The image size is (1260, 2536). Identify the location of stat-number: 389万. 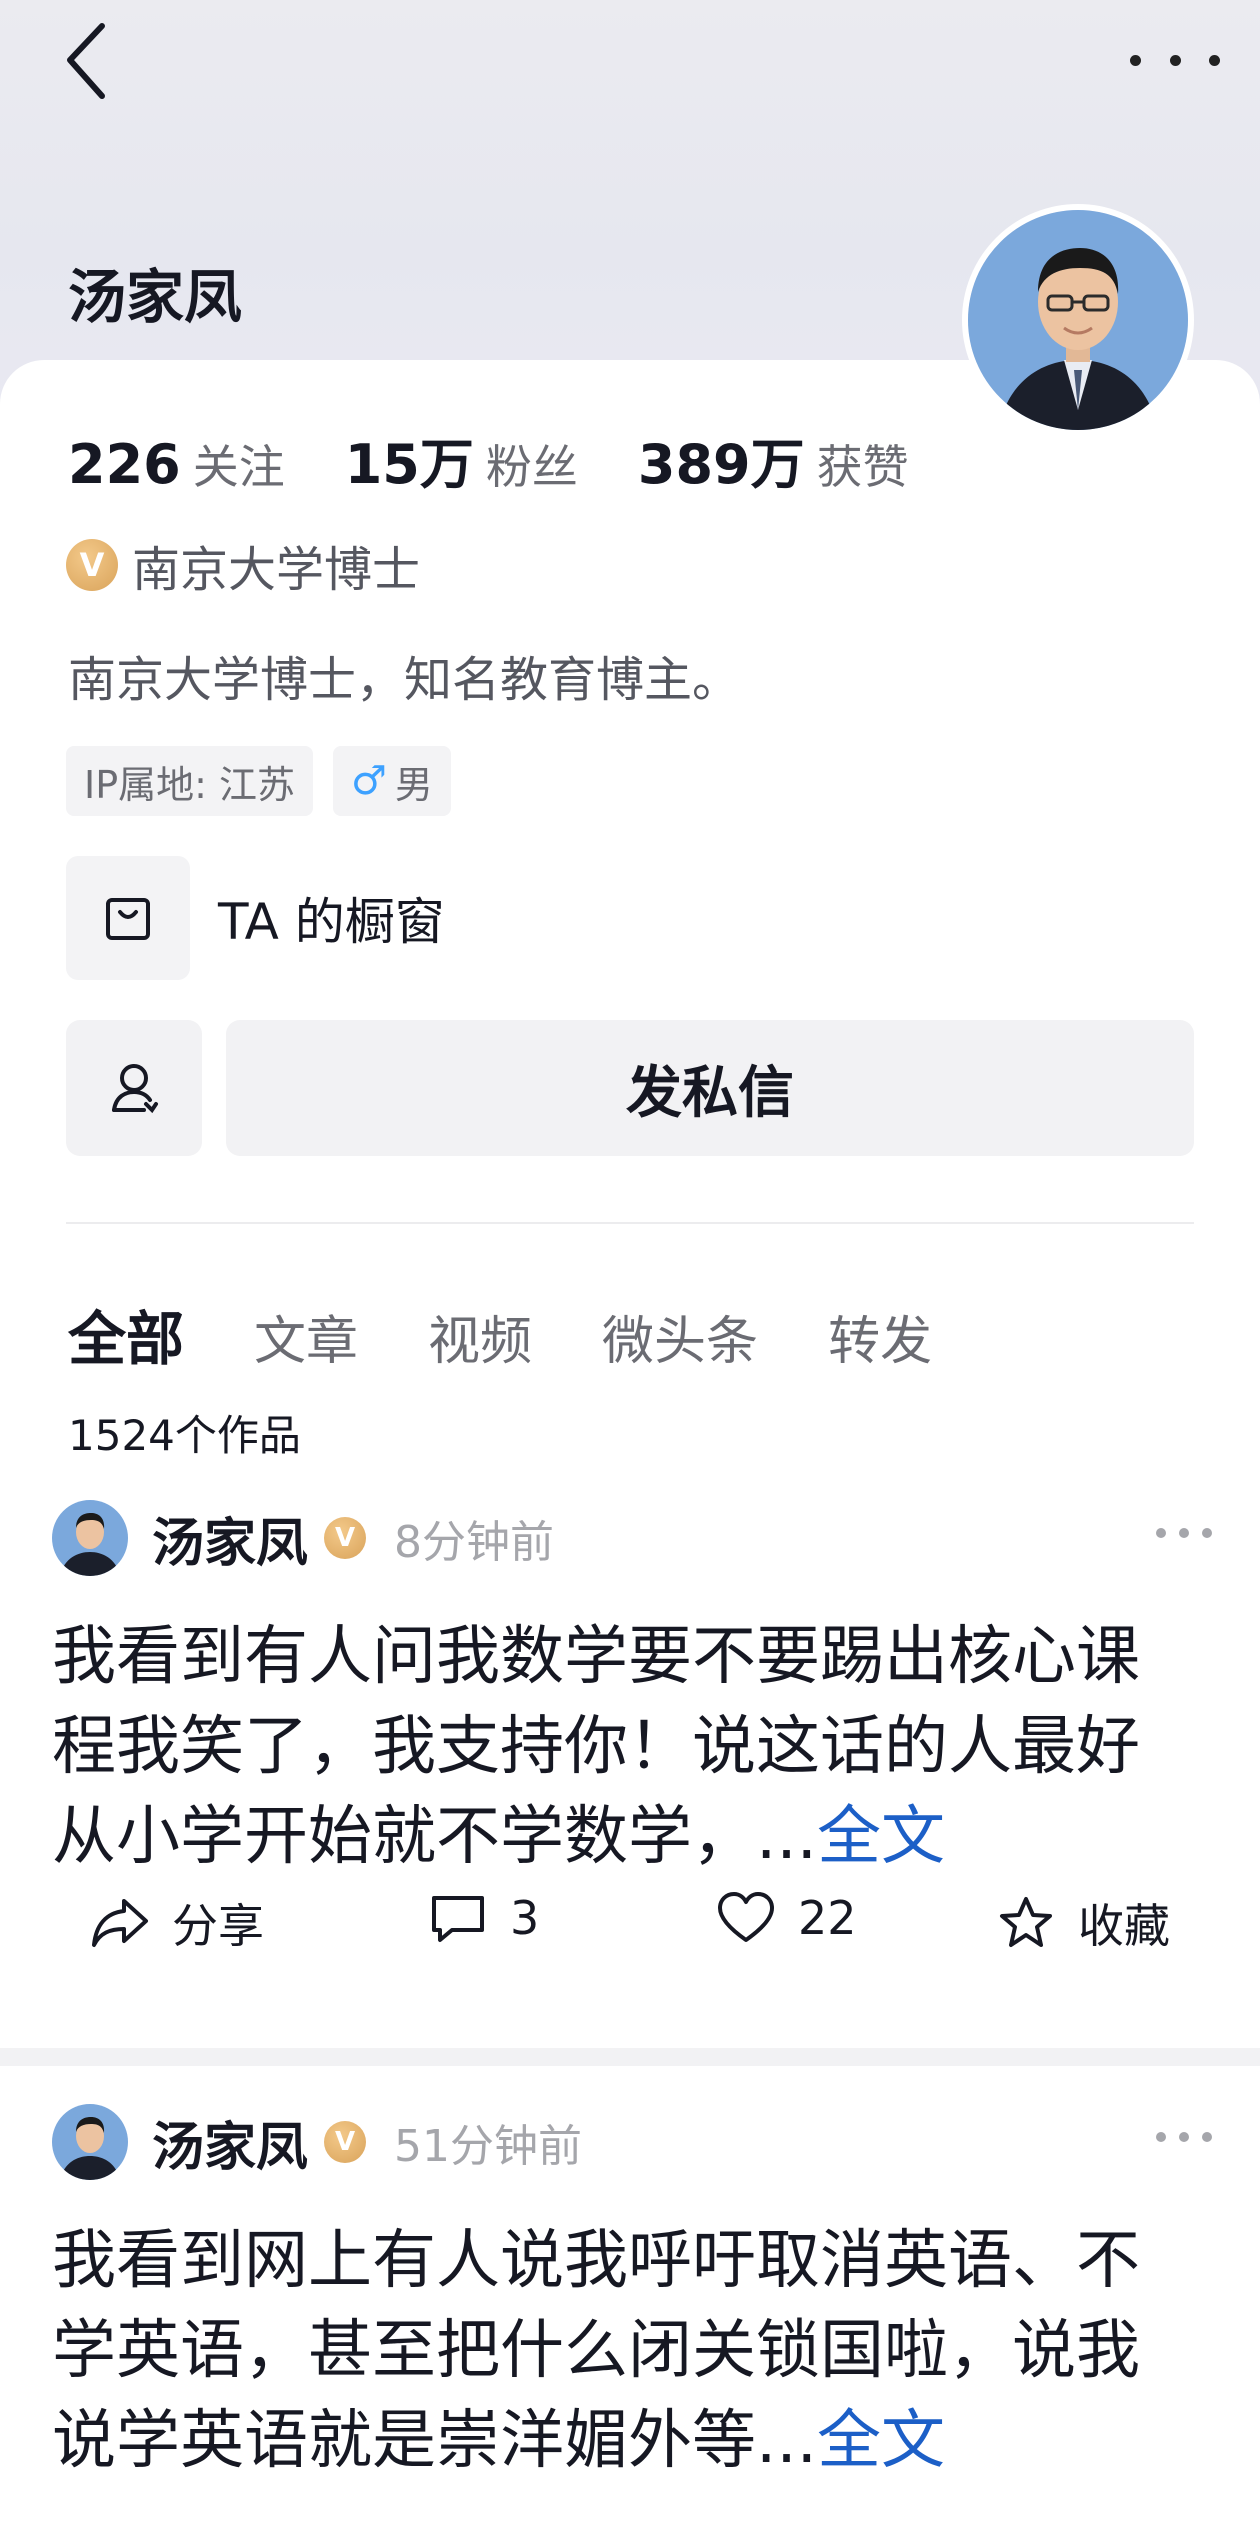
(721, 464).